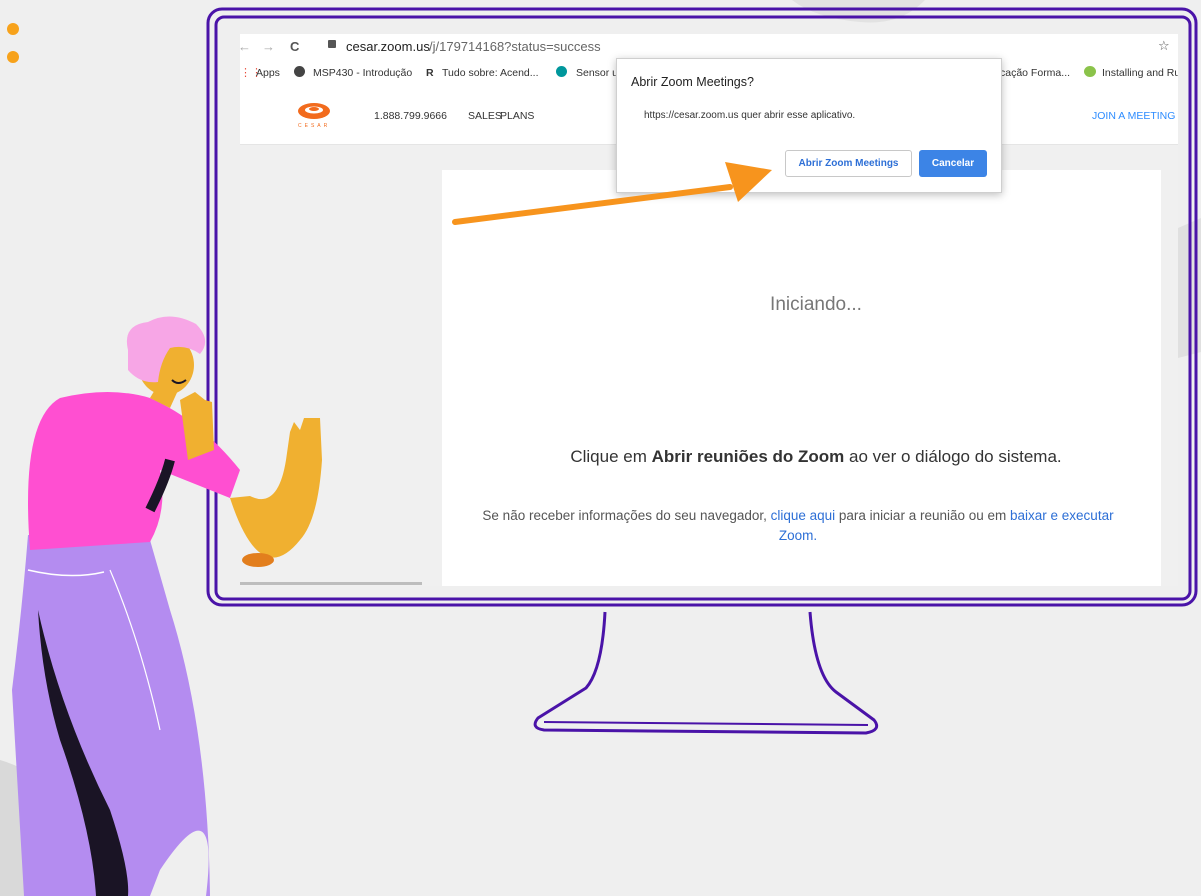  Describe the element at coordinates (1140, 73) in the screenshot. I see `bookmark-installing: Installing and Ru` at that location.